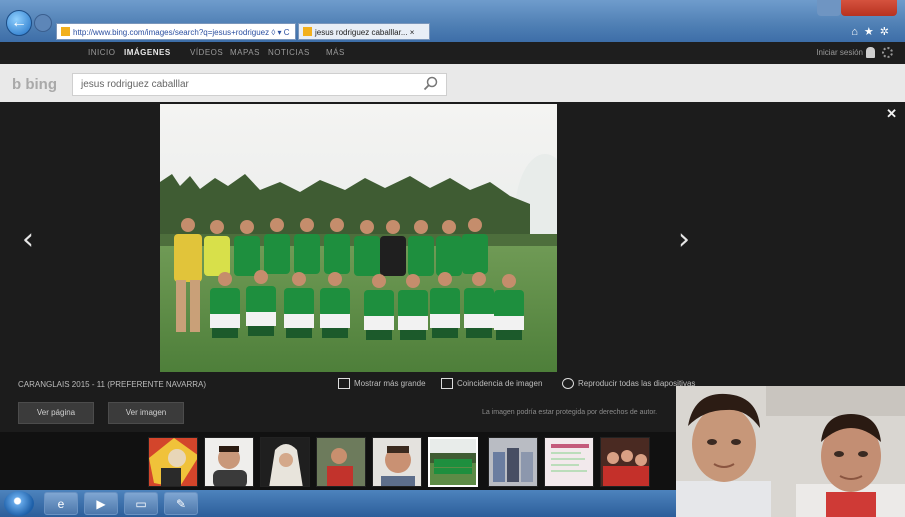  What do you see at coordinates (259, 84) in the screenshot?
I see `search-input: jesus rodriguez caballlar` at bounding box center [259, 84].